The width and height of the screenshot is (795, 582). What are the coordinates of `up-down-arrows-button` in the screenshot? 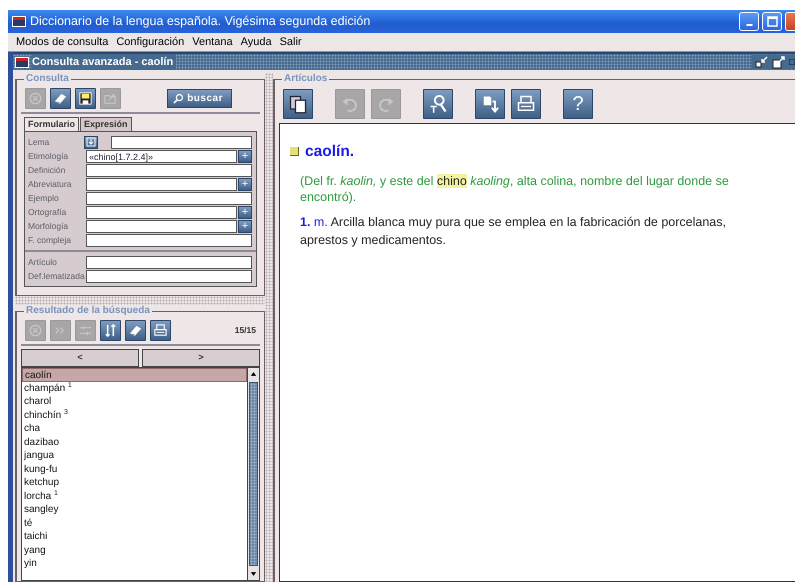 It's located at (110, 330).